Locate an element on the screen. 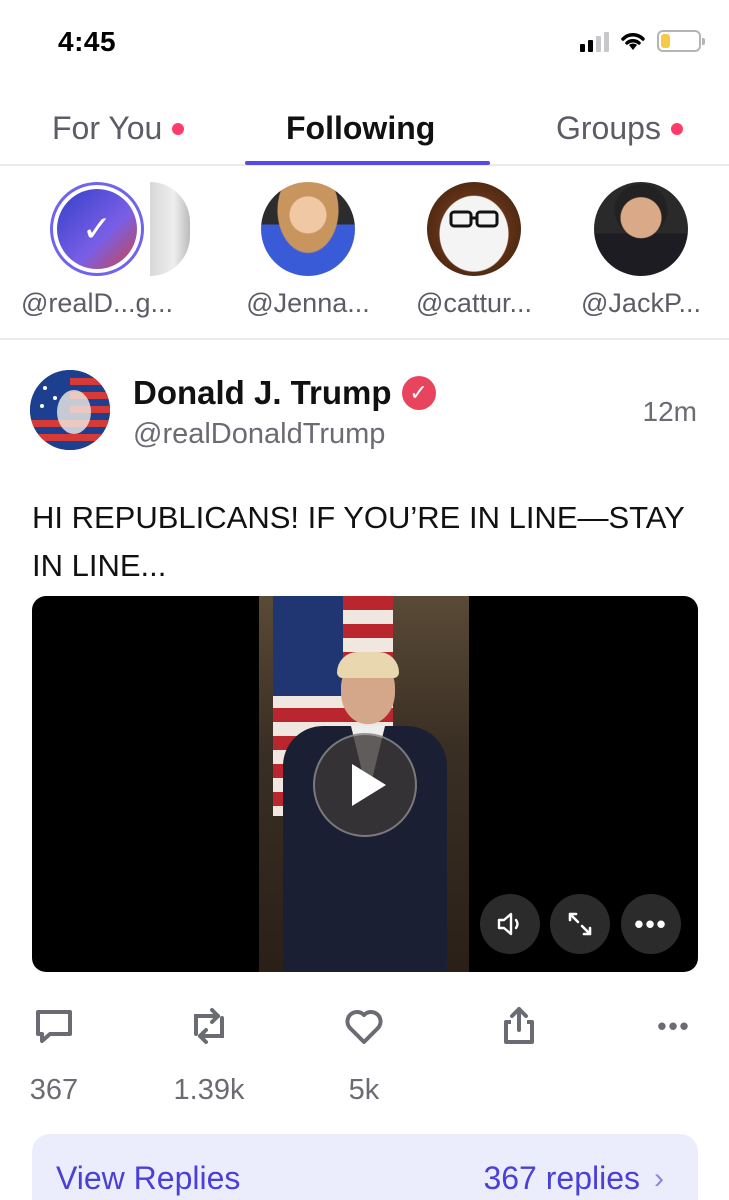 The height and width of the screenshot is (1200, 729). author-name: Donald J. Trump ✓ is located at coordinates (284, 393).